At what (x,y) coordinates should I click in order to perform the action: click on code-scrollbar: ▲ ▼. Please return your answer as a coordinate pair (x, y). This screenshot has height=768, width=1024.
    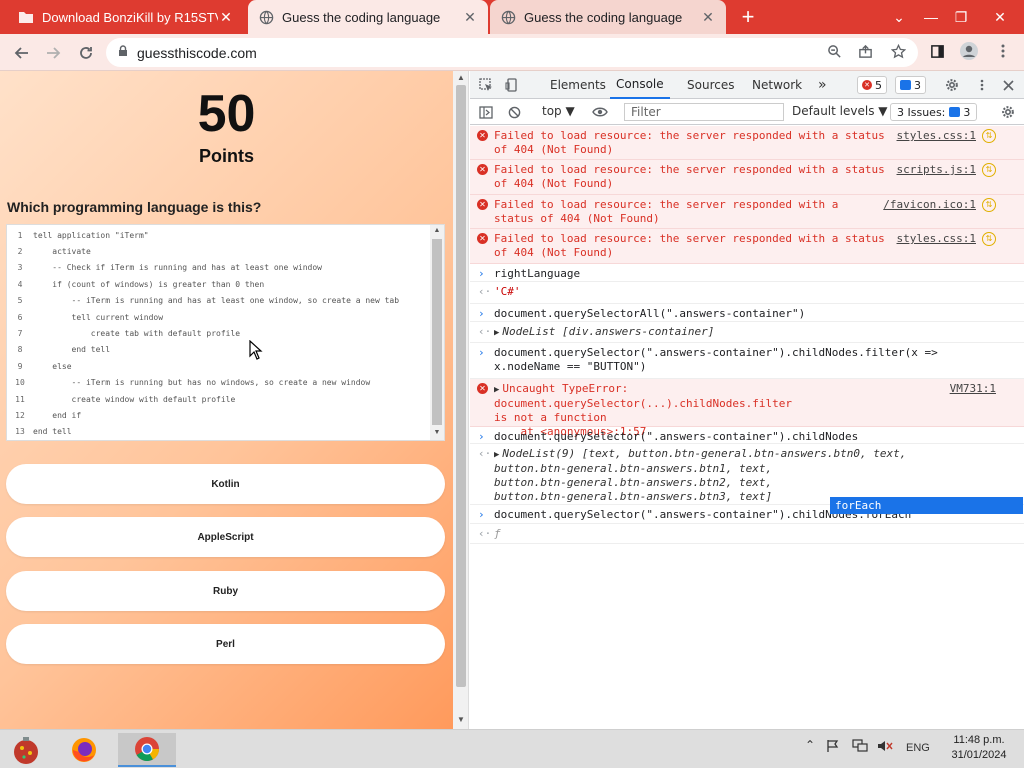
    Looking at the image, I should click on (437, 332).